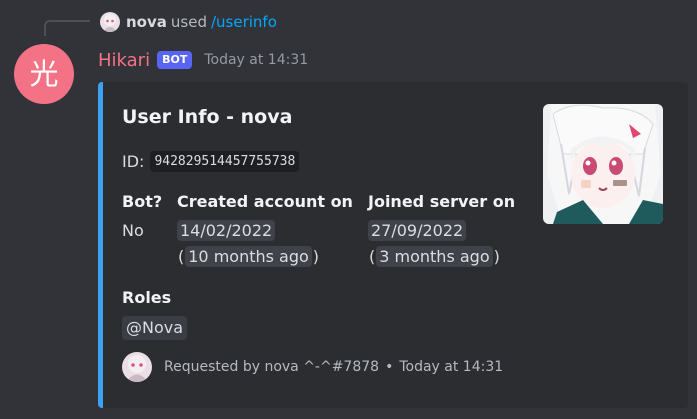 This screenshot has width=697, height=419. What do you see at coordinates (256, 60) in the screenshot?
I see `message-timestamp: Today at 14:31` at bounding box center [256, 60].